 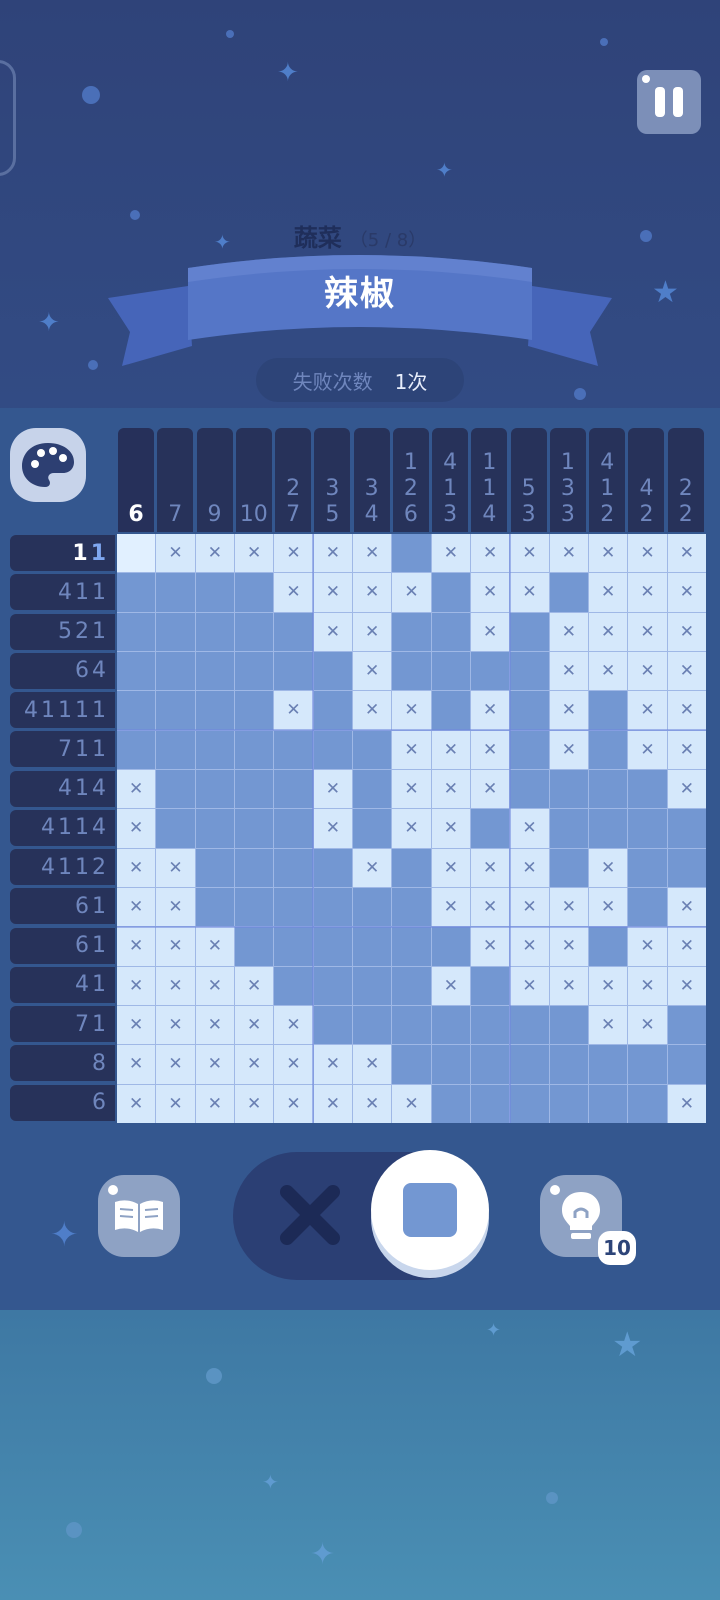 I want to click on grid-cell-selected, so click(x=136, y=553).